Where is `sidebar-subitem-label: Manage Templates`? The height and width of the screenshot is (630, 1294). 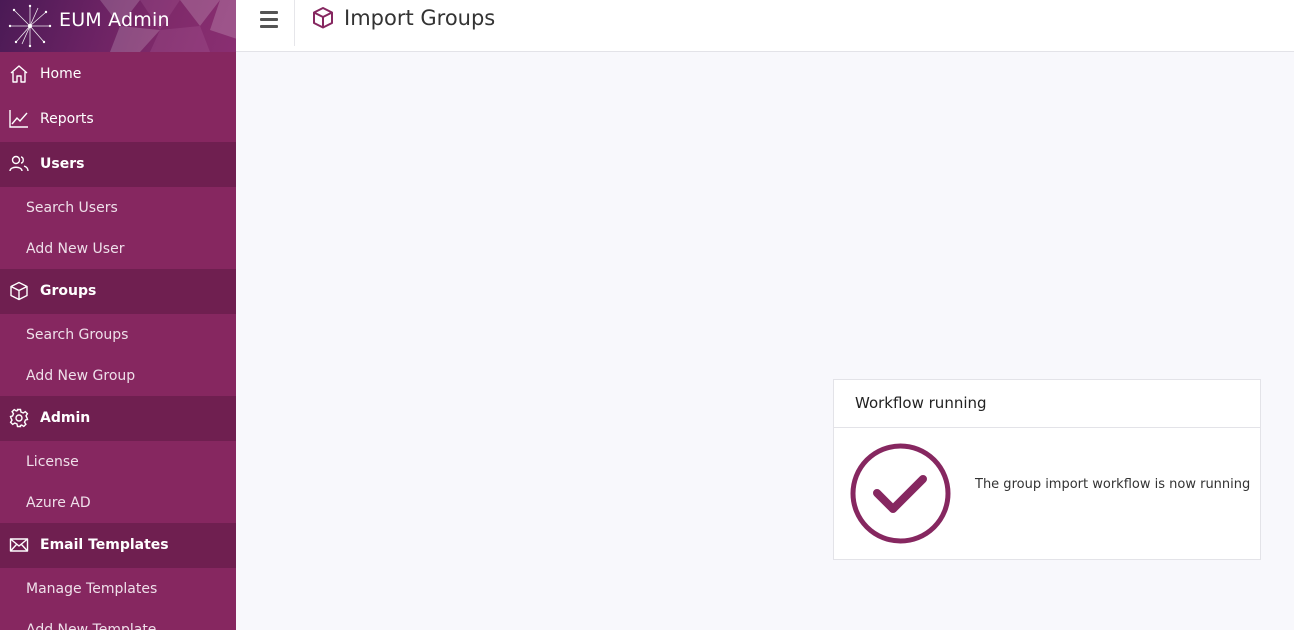
sidebar-subitem-label: Manage Templates is located at coordinates (92, 589).